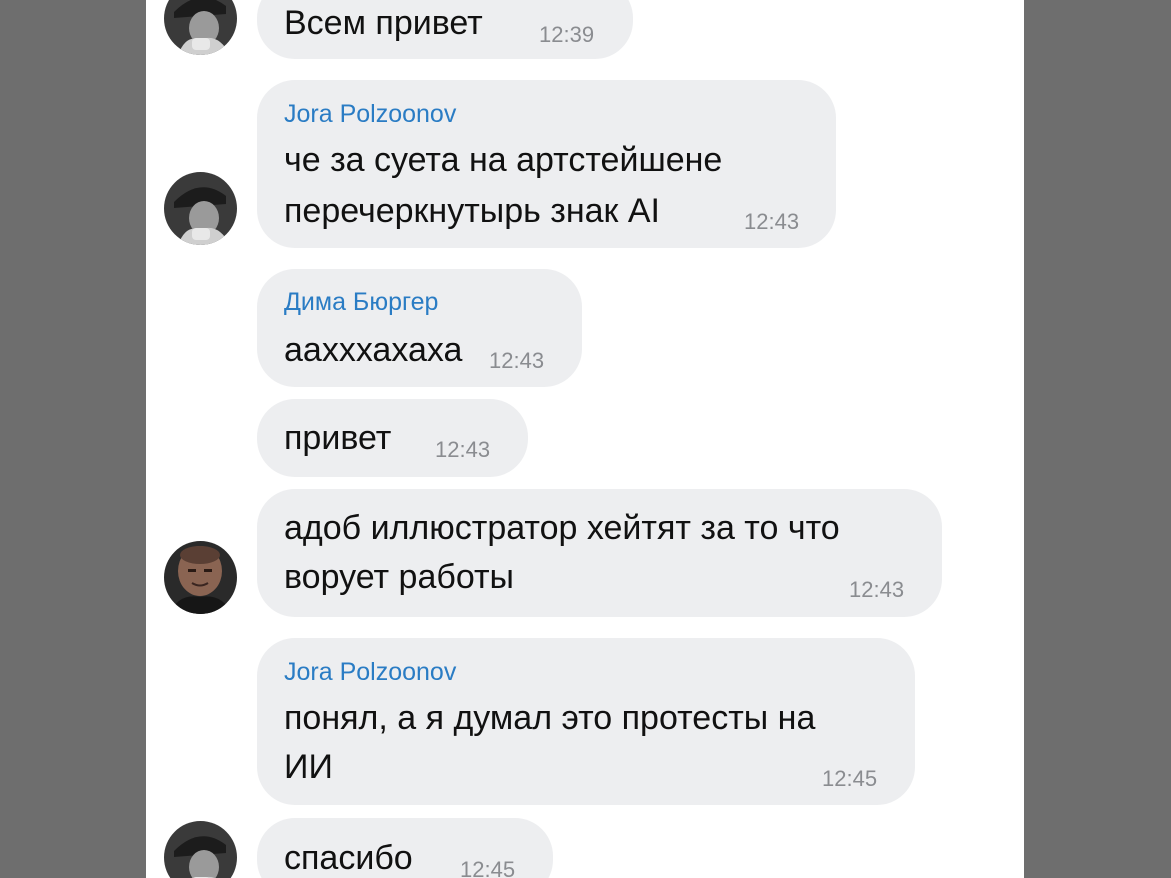 The image size is (1171, 878). I want to click on message-bubble: Всем привет 12:39, so click(445, 29).